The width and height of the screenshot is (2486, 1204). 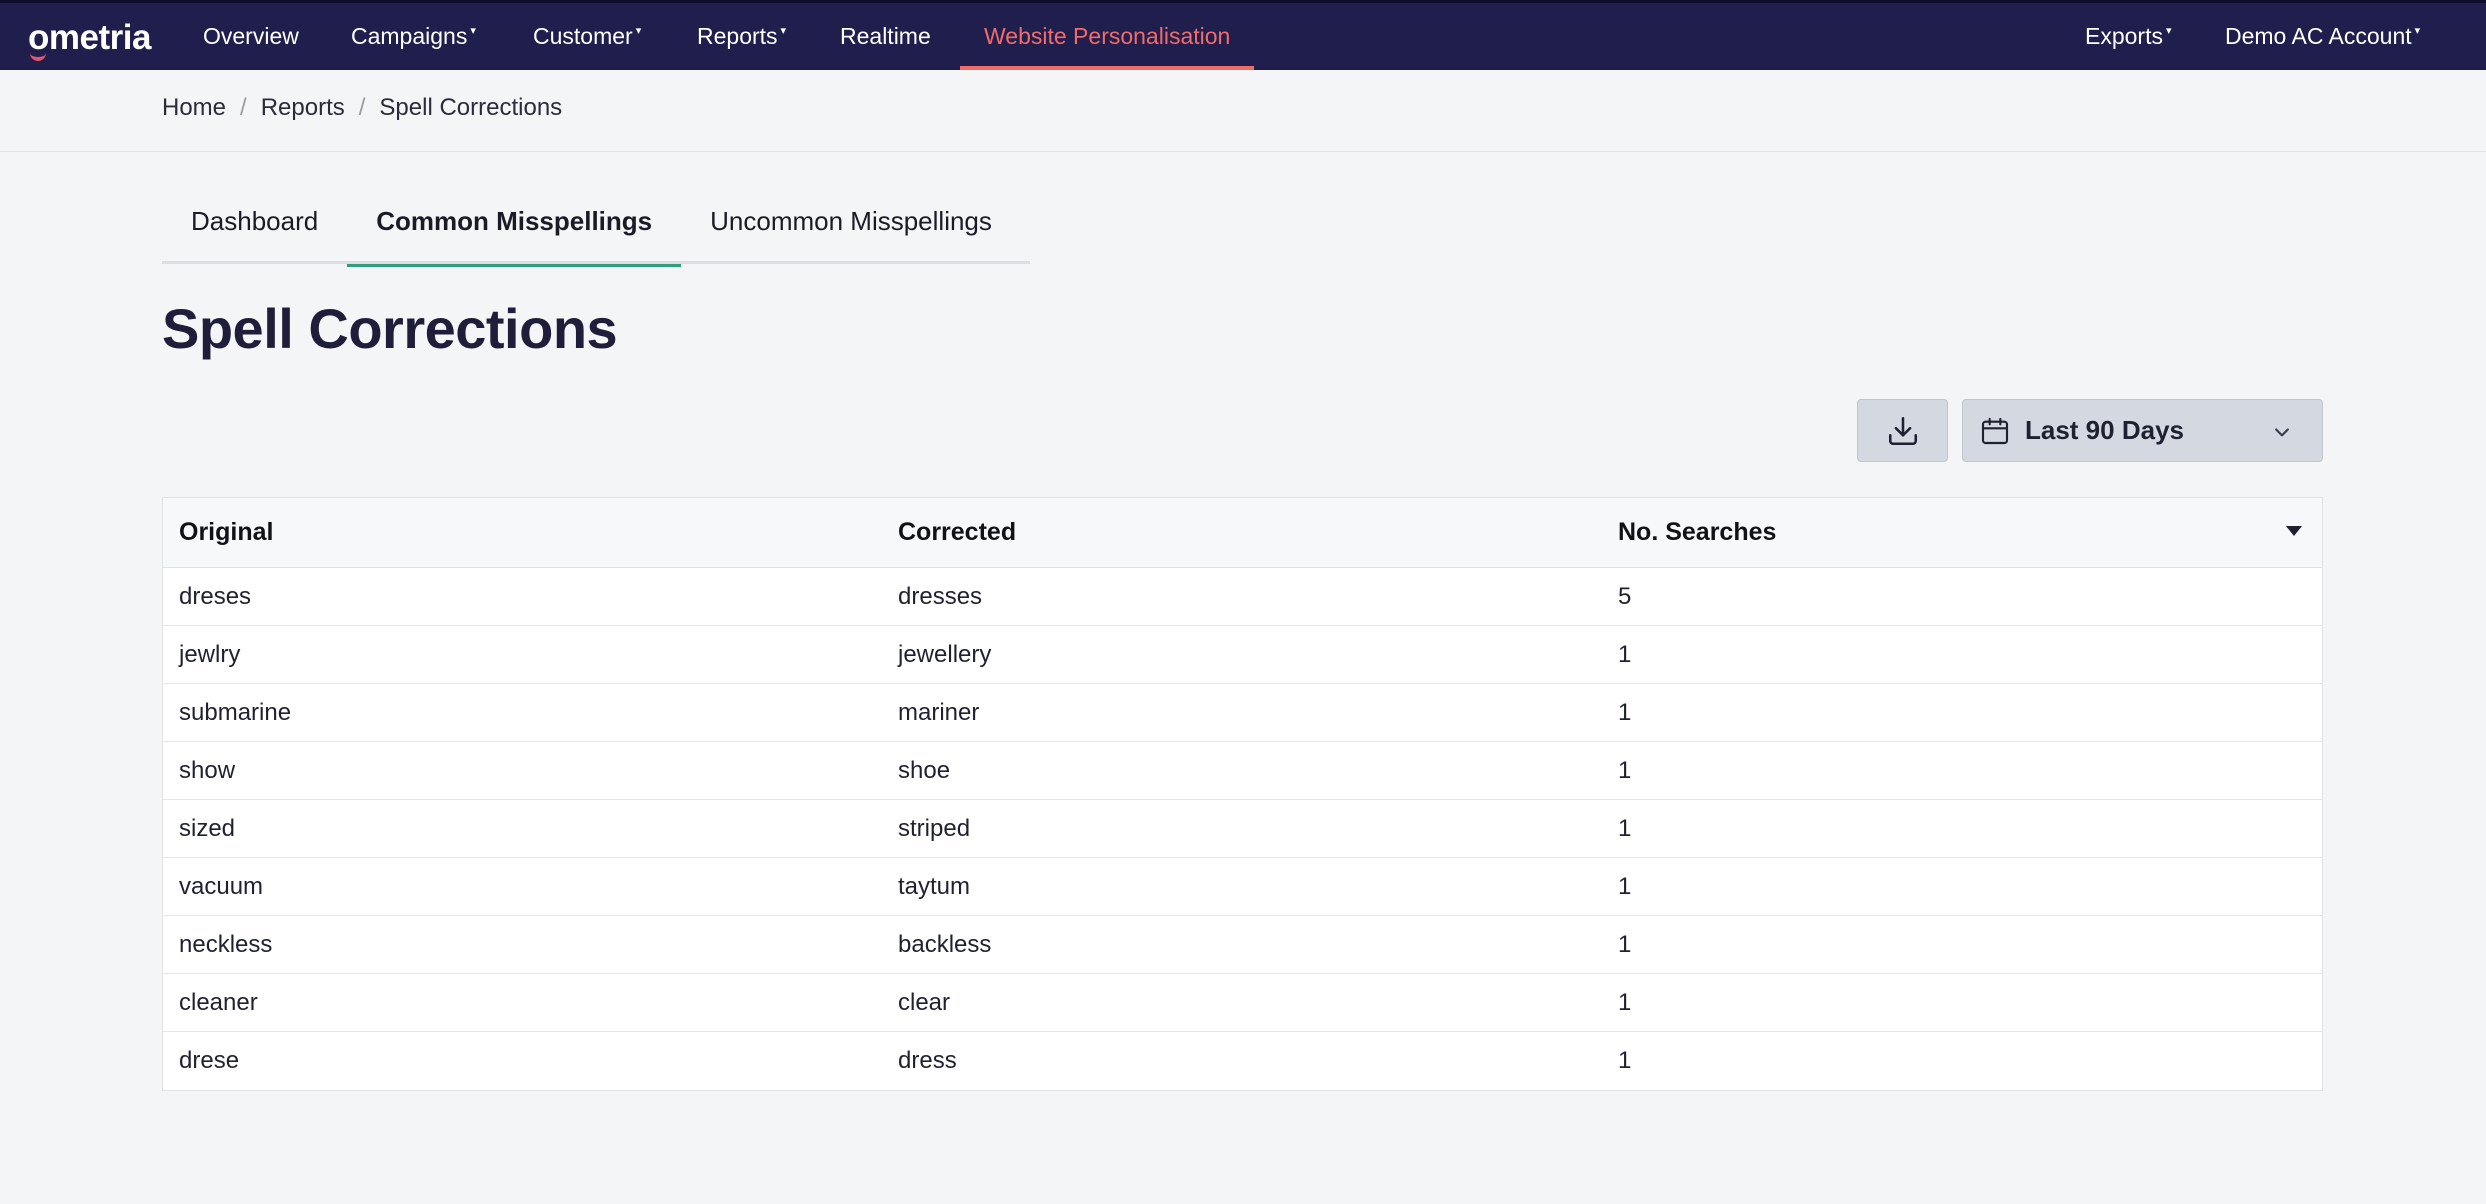 What do you see at coordinates (934, 828) in the screenshot?
I see `cell-corrected: striped` at bounding box center [934, 828].